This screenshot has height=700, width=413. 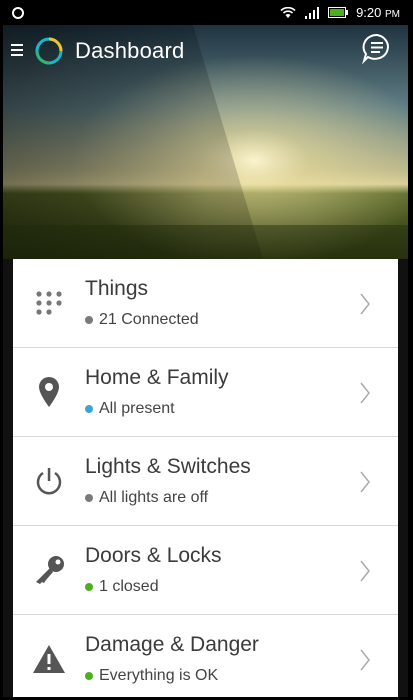 What do you see at coordinates (153, 555) in the screenshot?
I see `list-item-title: Doors & Locks` at bounding box center [153, 555].